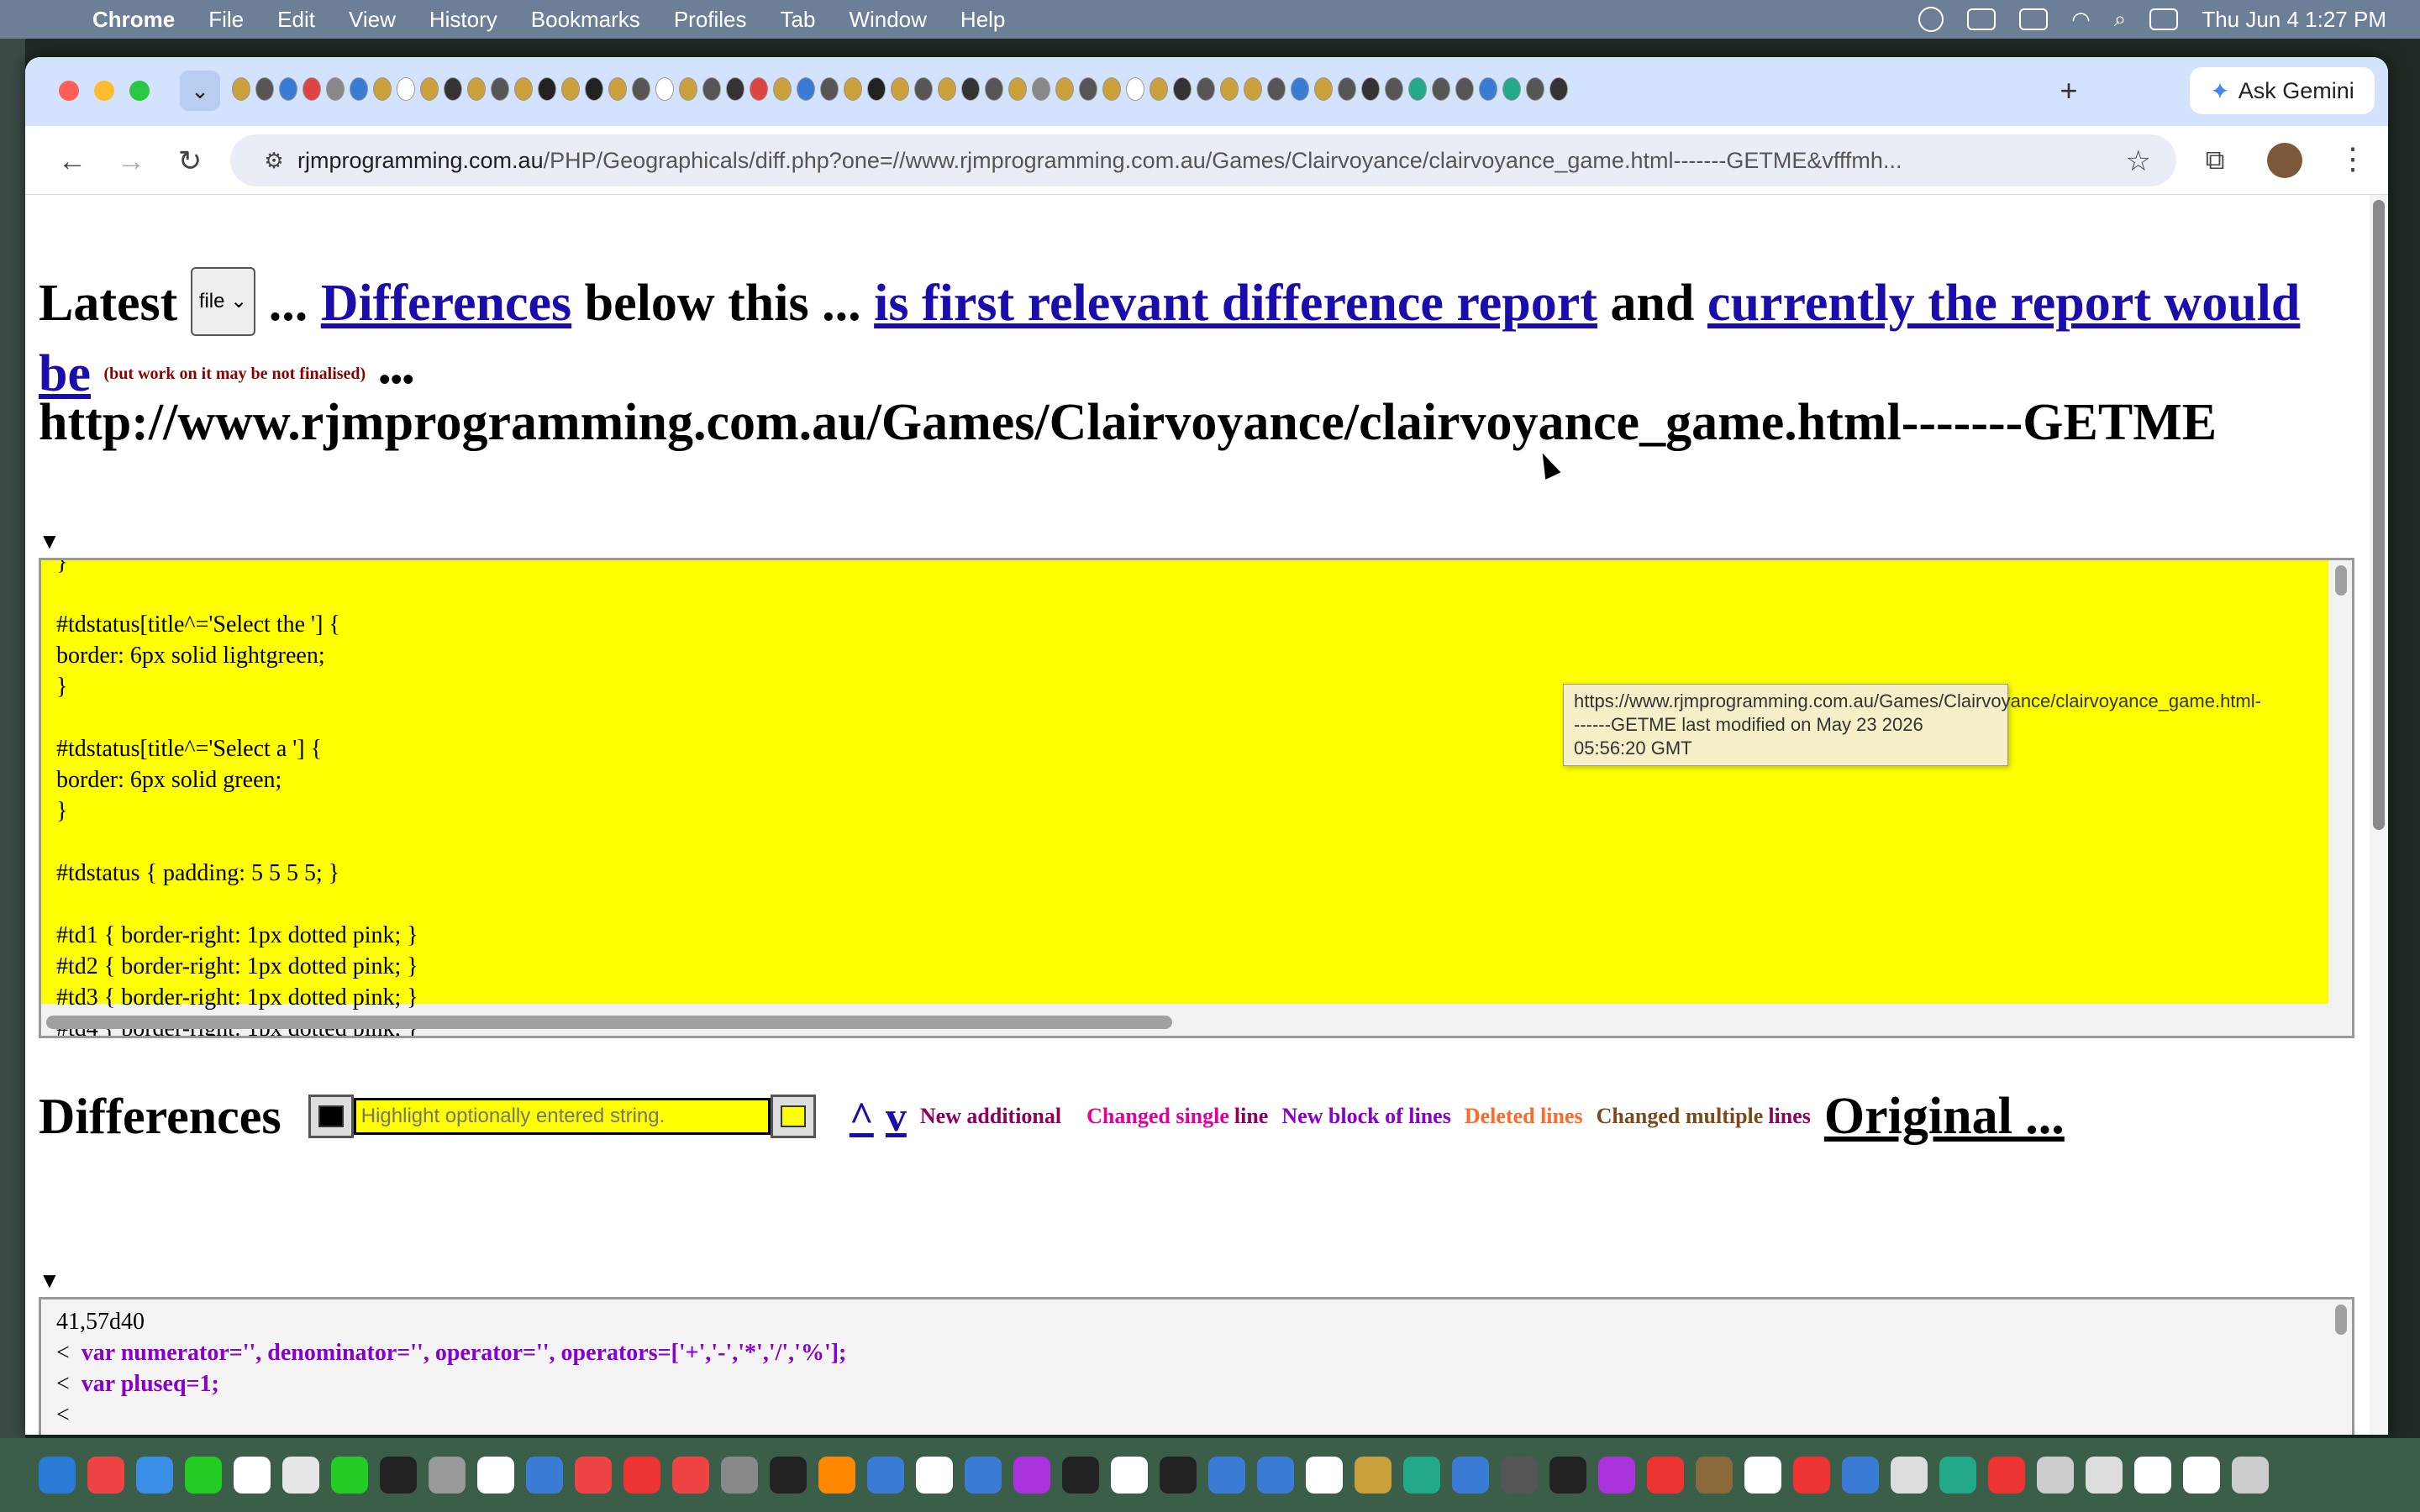 This screenshot has width=2420, height=1512. What do you see at coordinates (331, 1116) in the screenshot?
I see `text-color-picker` at bounding box center [331, 1116].